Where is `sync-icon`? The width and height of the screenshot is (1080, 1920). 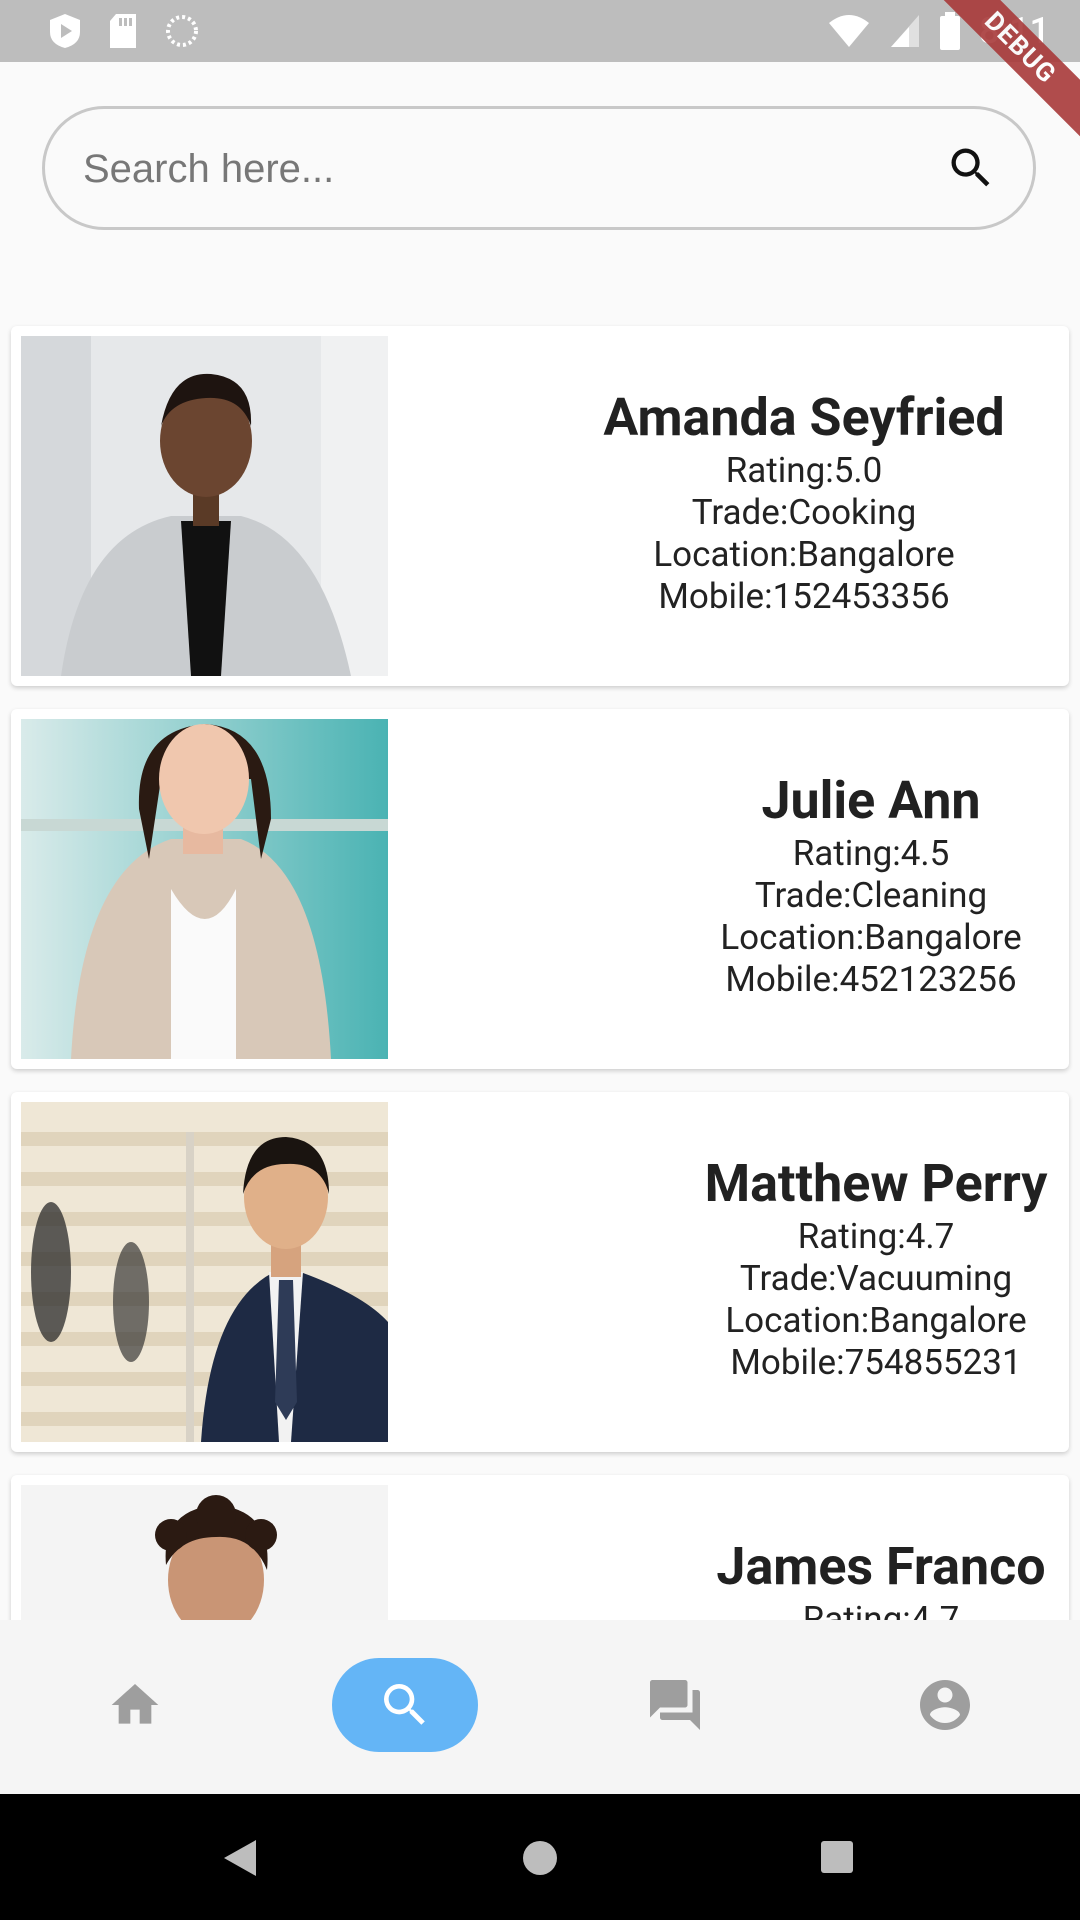
sync-icon is located at coordinates (182, 31).